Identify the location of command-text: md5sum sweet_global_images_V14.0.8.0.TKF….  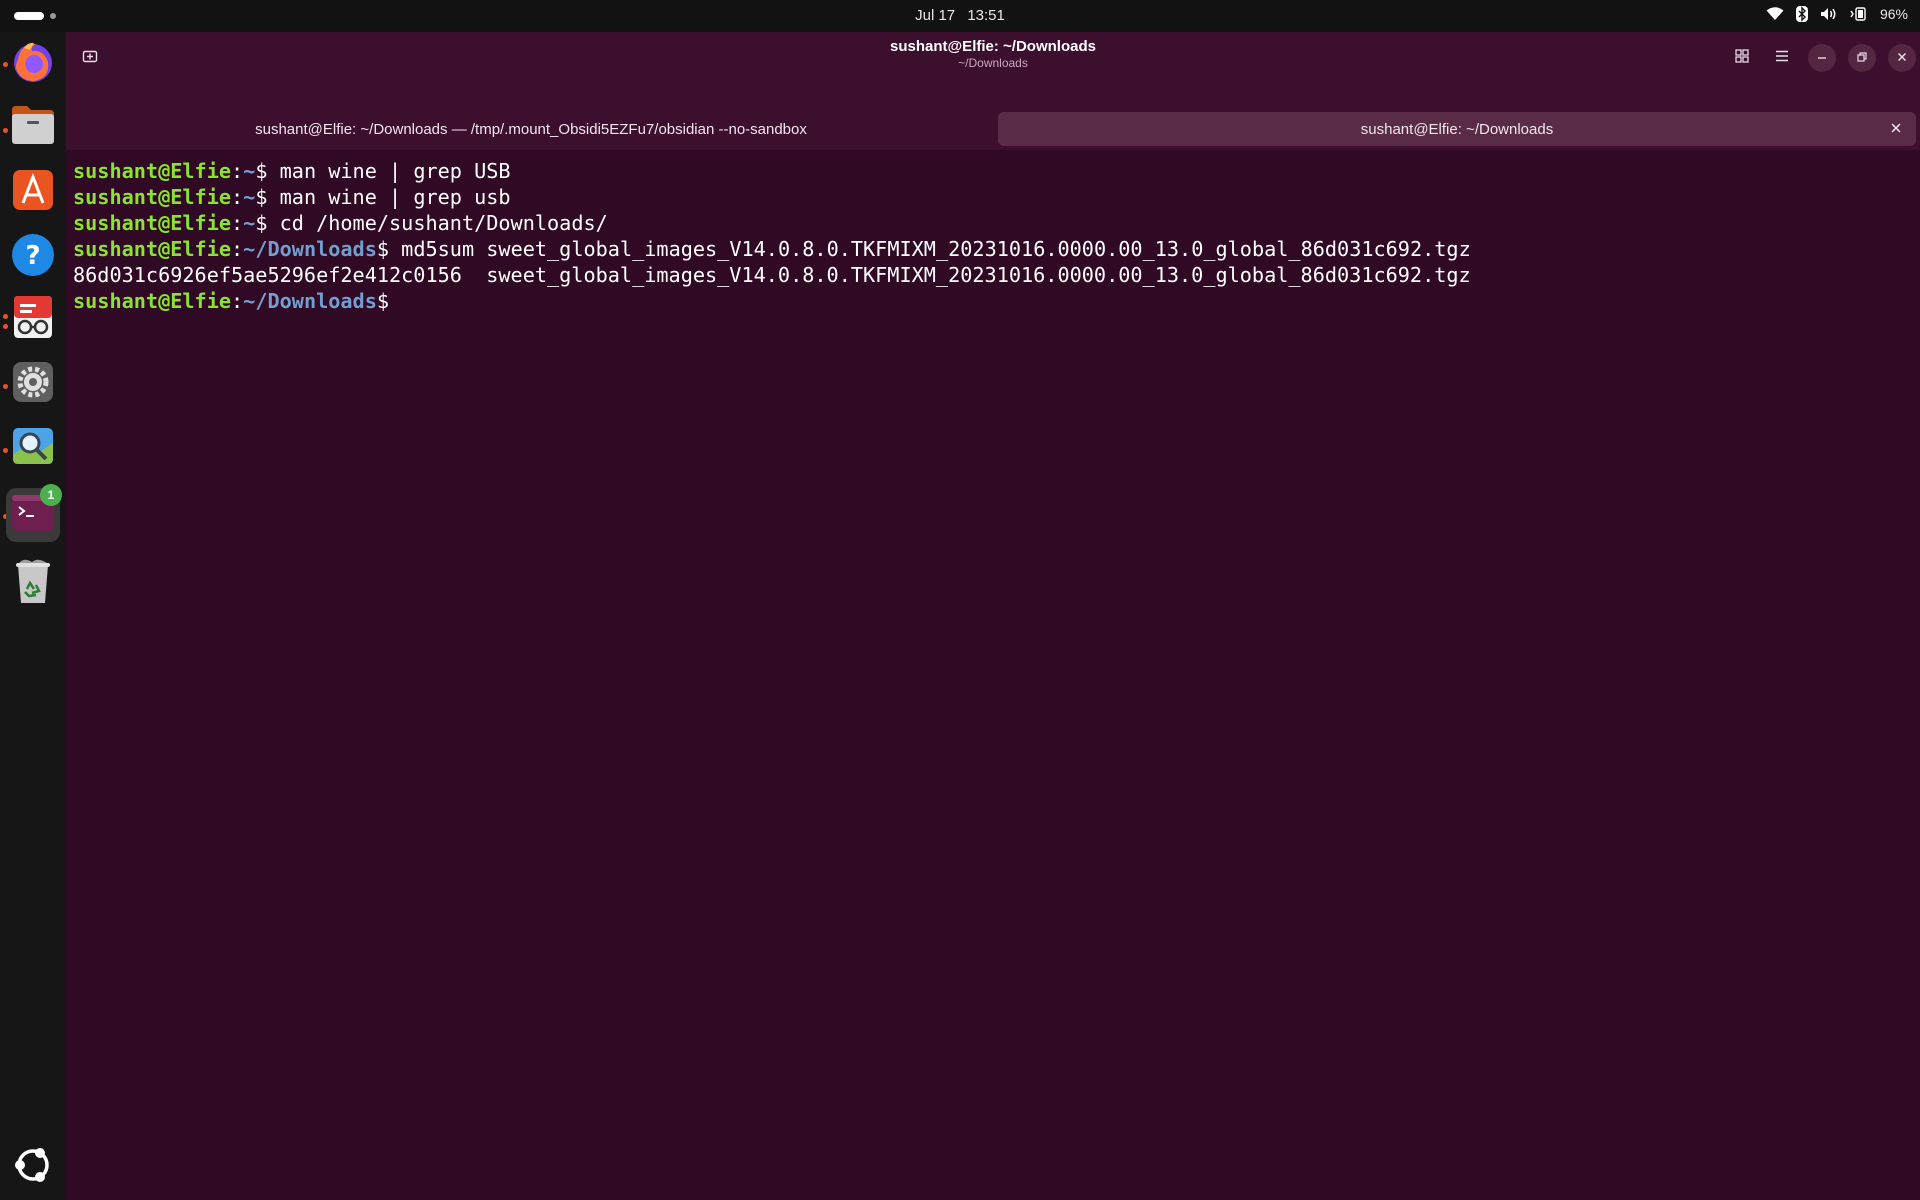
(930, 249).